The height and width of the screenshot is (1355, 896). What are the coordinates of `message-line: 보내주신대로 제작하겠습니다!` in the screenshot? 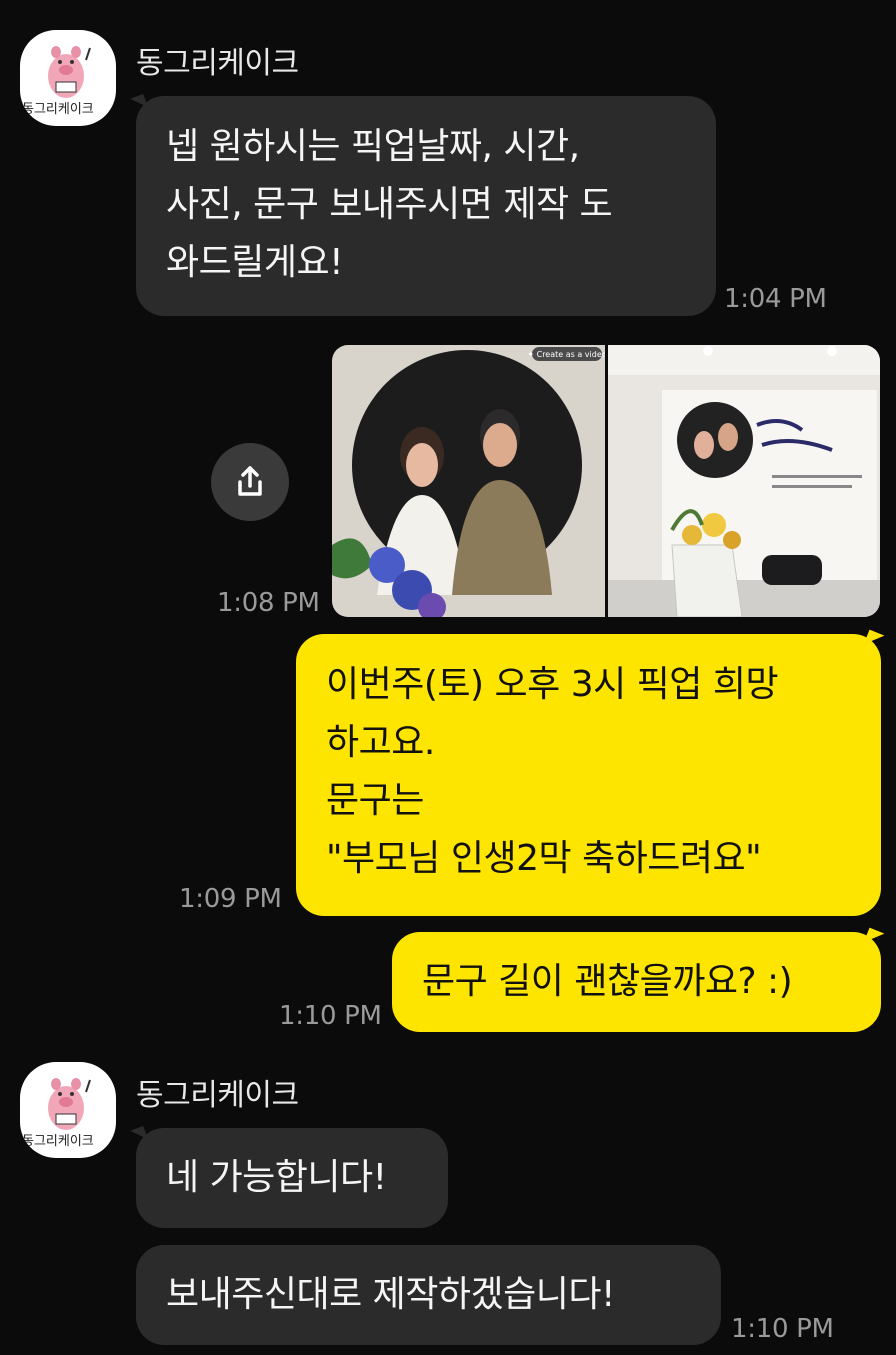 It's located at (390, 1294).